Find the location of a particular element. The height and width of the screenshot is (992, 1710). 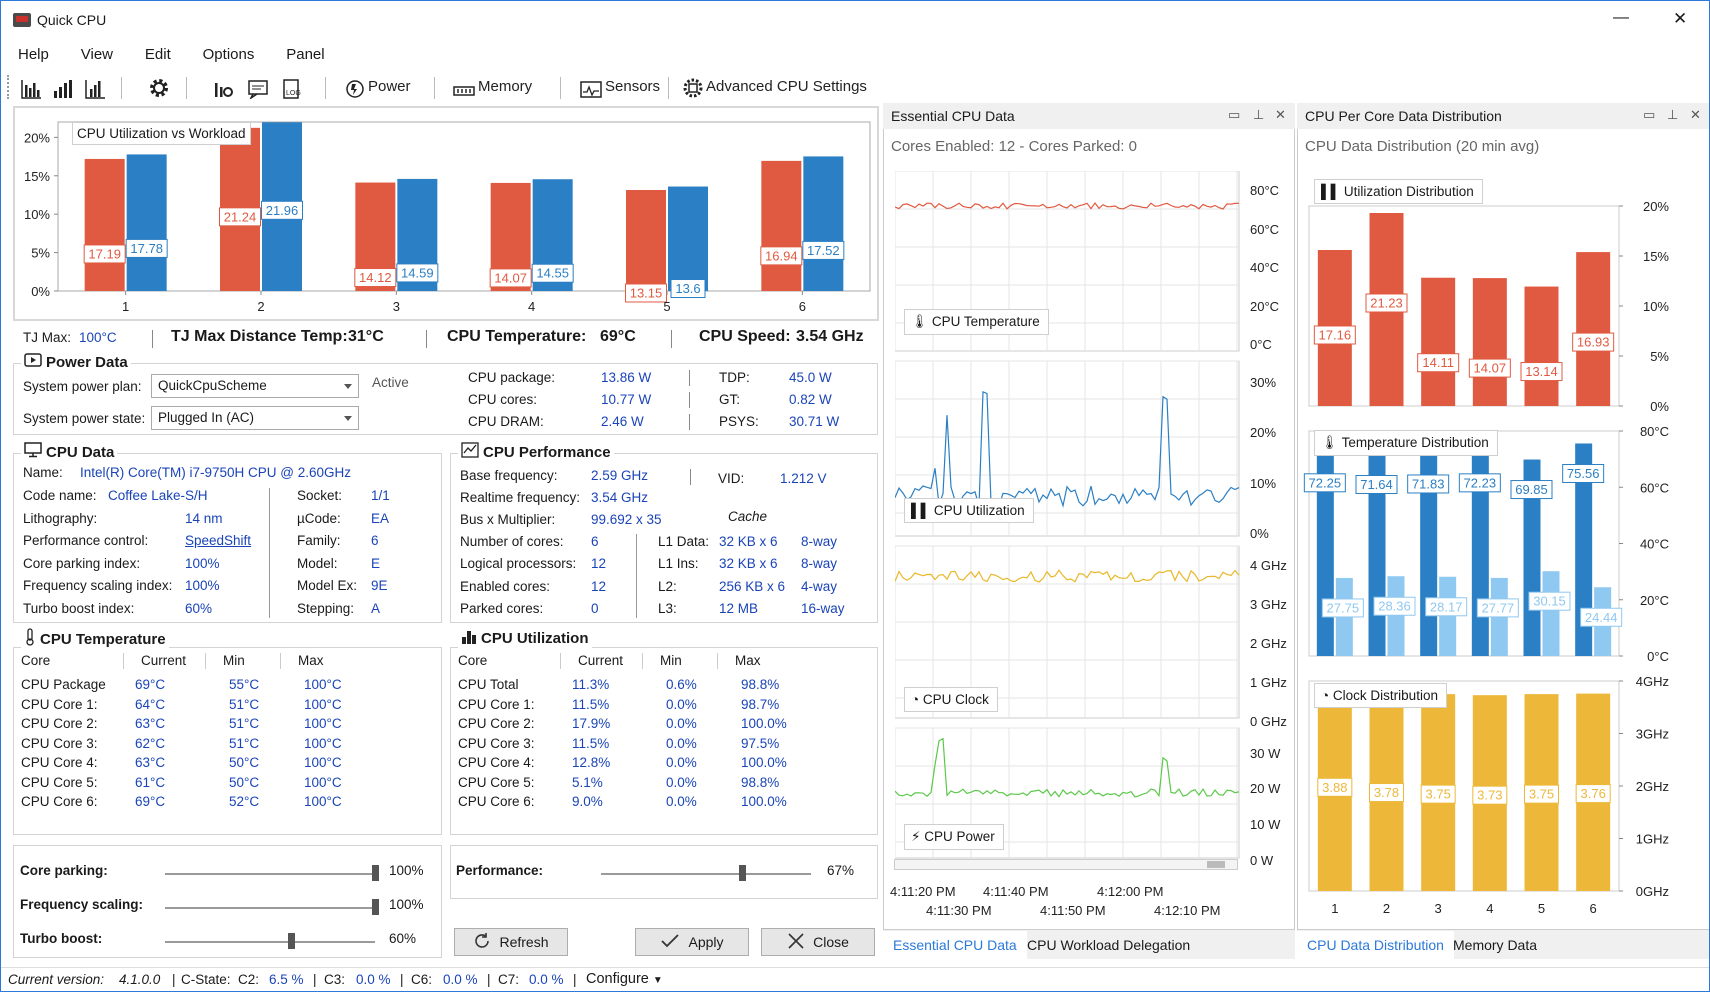

toolbar-grip is located at coordinates (9, 87).